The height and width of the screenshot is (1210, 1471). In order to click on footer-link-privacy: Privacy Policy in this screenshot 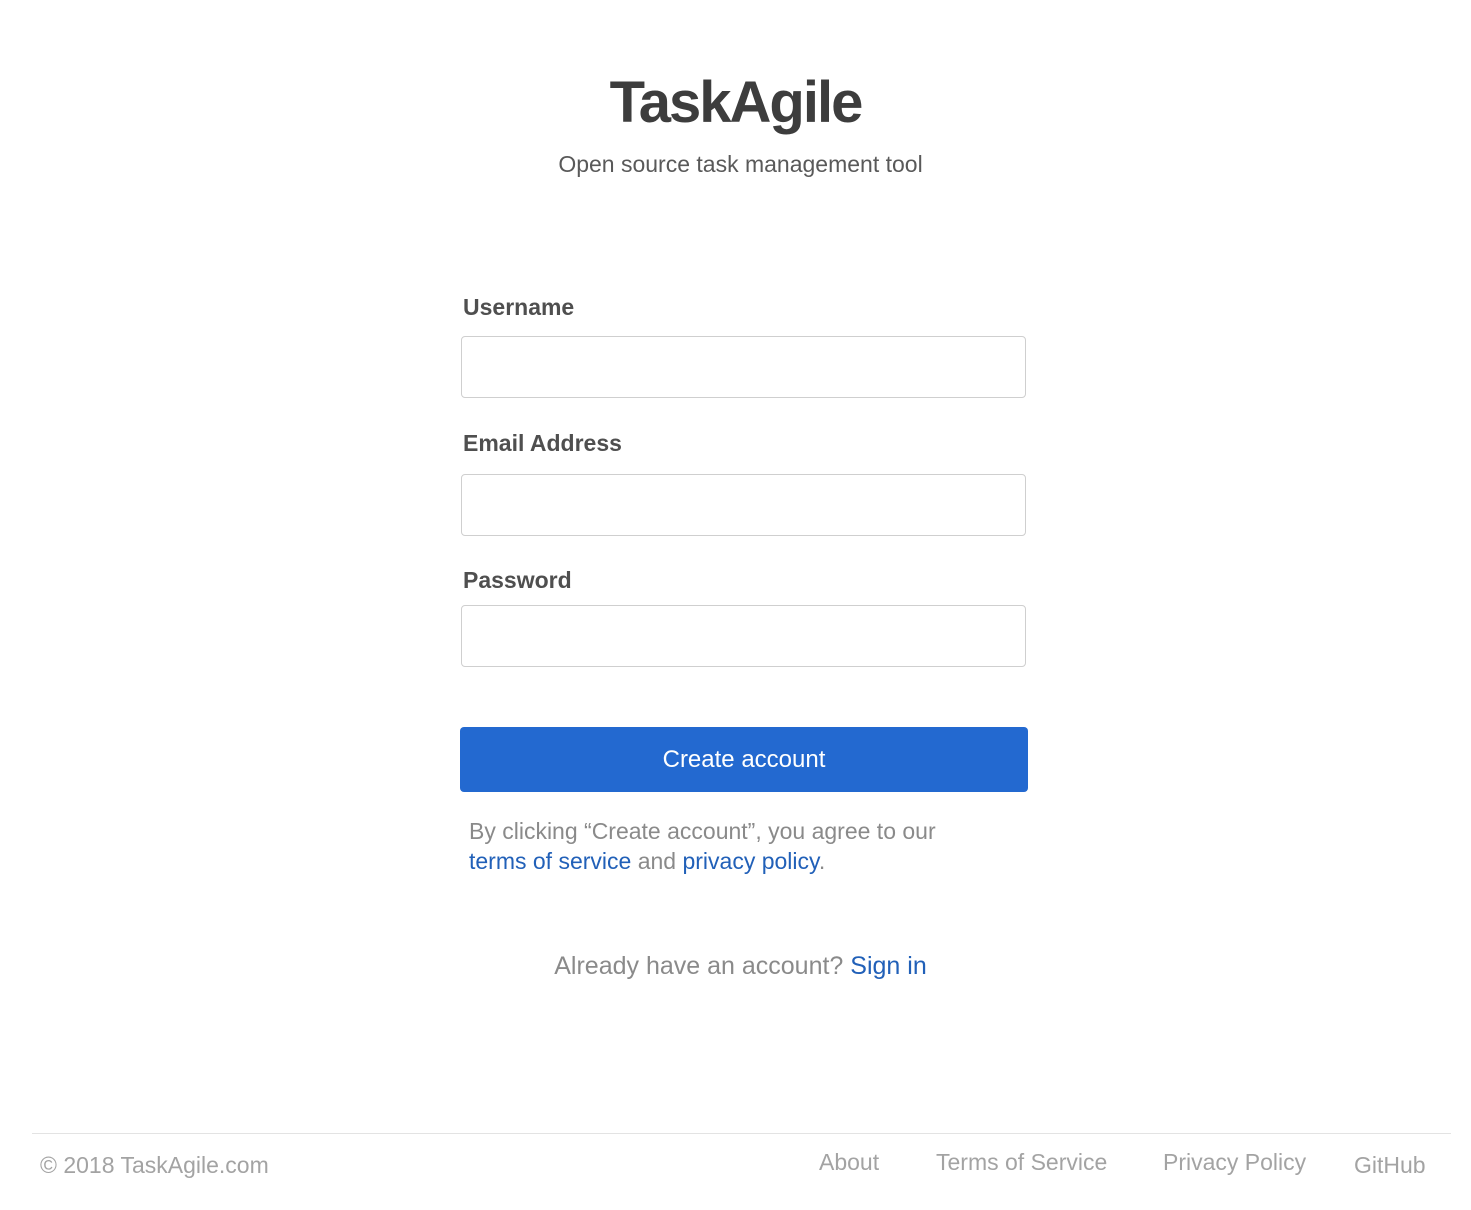, I will do `click(1234, 1162)`.